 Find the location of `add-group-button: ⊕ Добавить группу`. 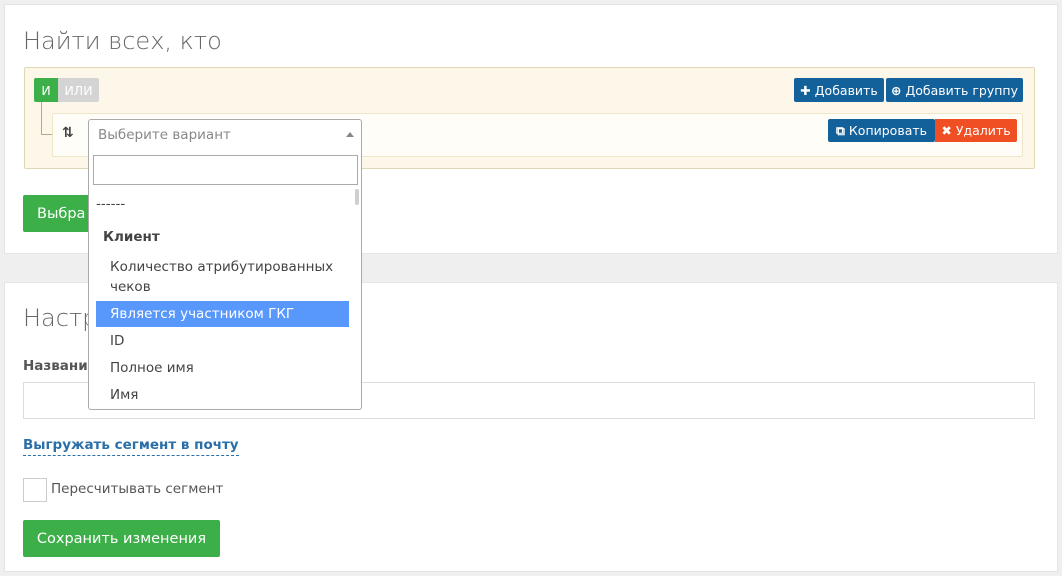

add-group-button: ⊕ Добавить группу is located at coordinates (954, 90).